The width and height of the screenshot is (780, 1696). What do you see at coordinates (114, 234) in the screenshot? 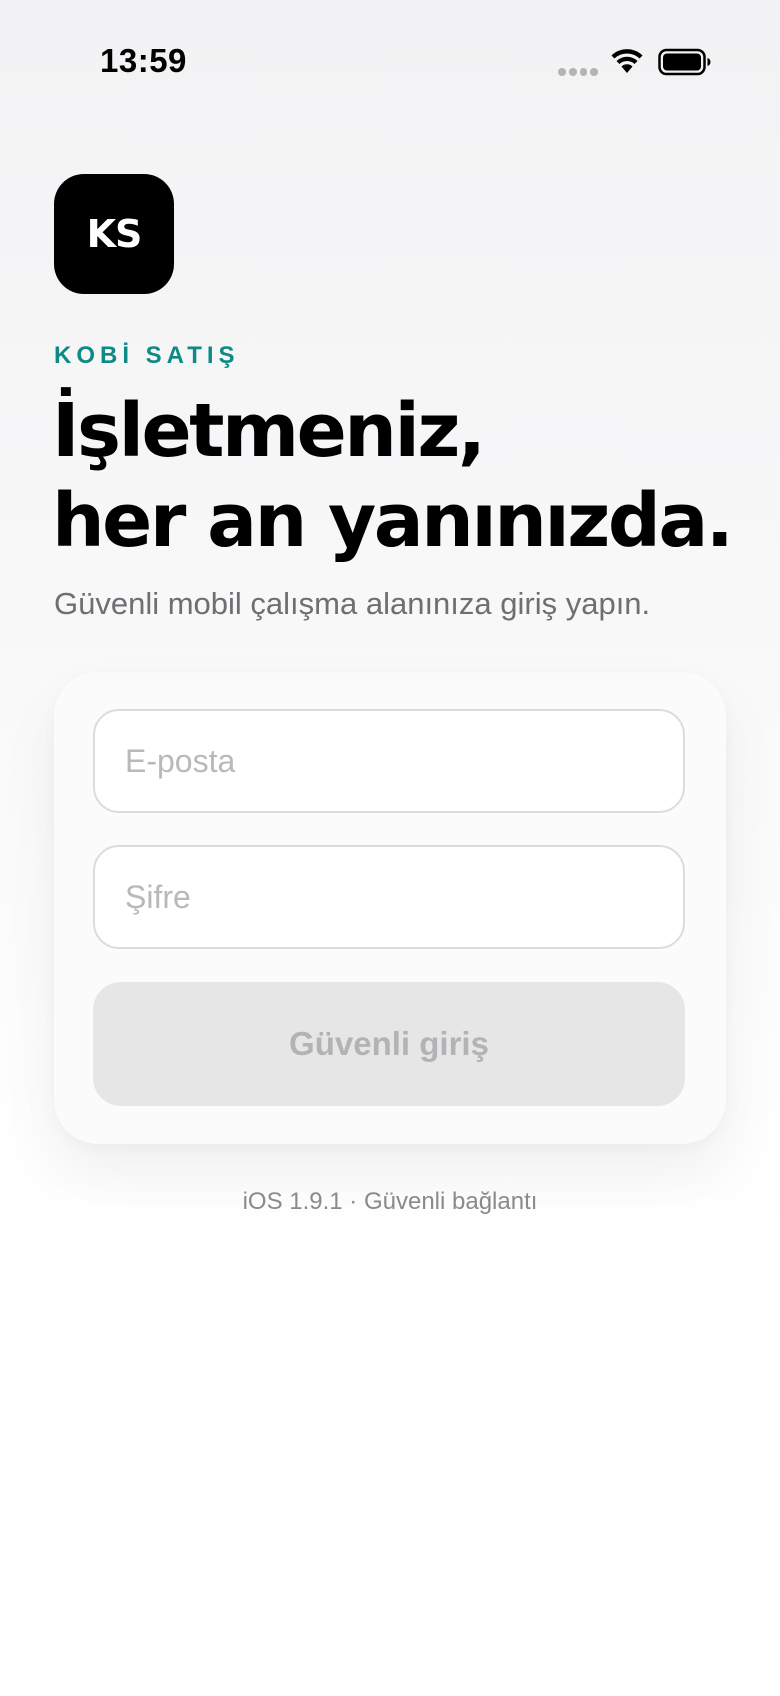
I see `app-logo: KS` at bounding box center [114, 234].